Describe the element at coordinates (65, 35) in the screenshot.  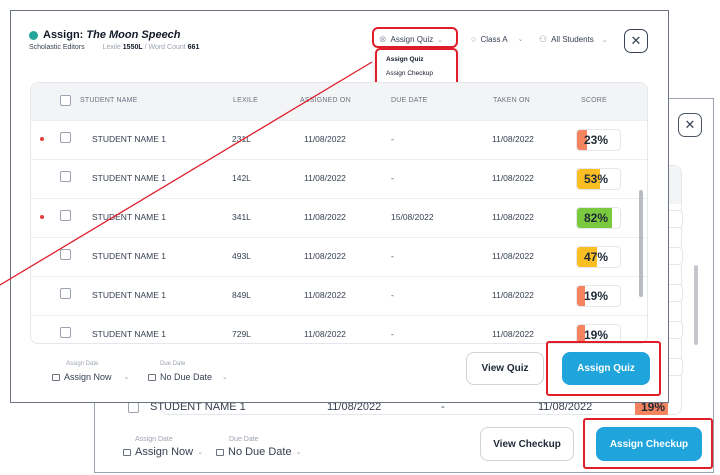
I see `title-prefix: Assign:` at that location.